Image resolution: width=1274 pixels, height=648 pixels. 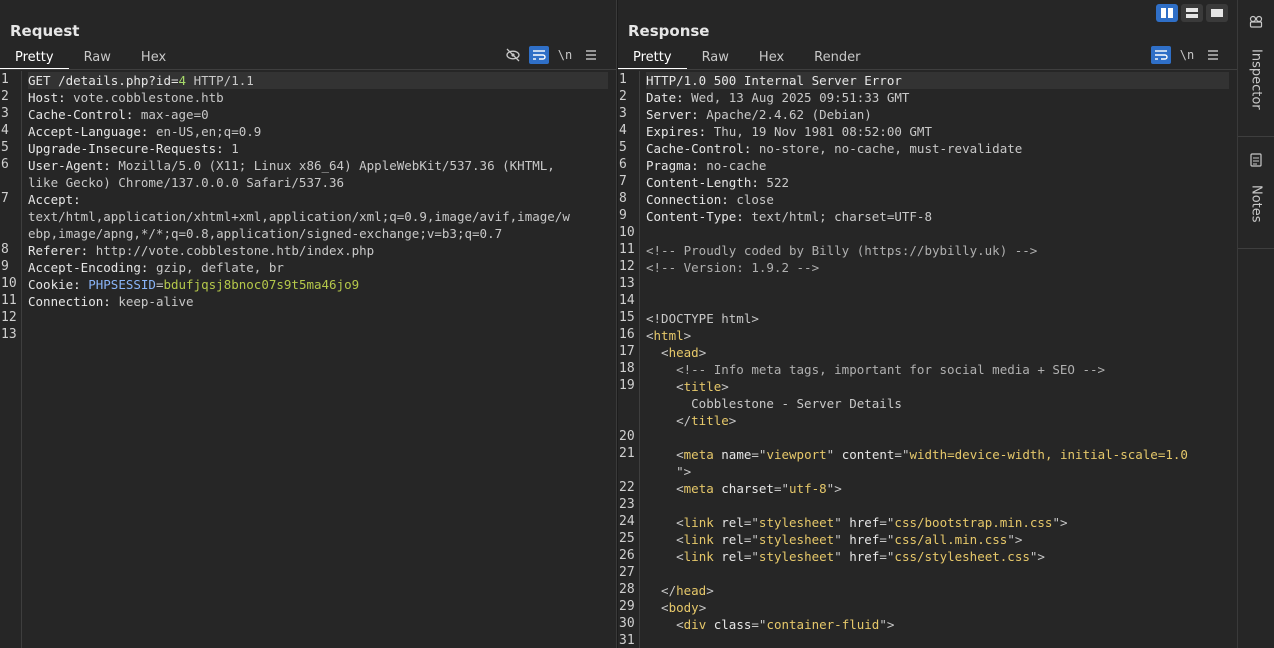 What do you see at coordinates (9, 334) in the screenshot?
I see `line-number: 13` at bounding box center [9, 334].